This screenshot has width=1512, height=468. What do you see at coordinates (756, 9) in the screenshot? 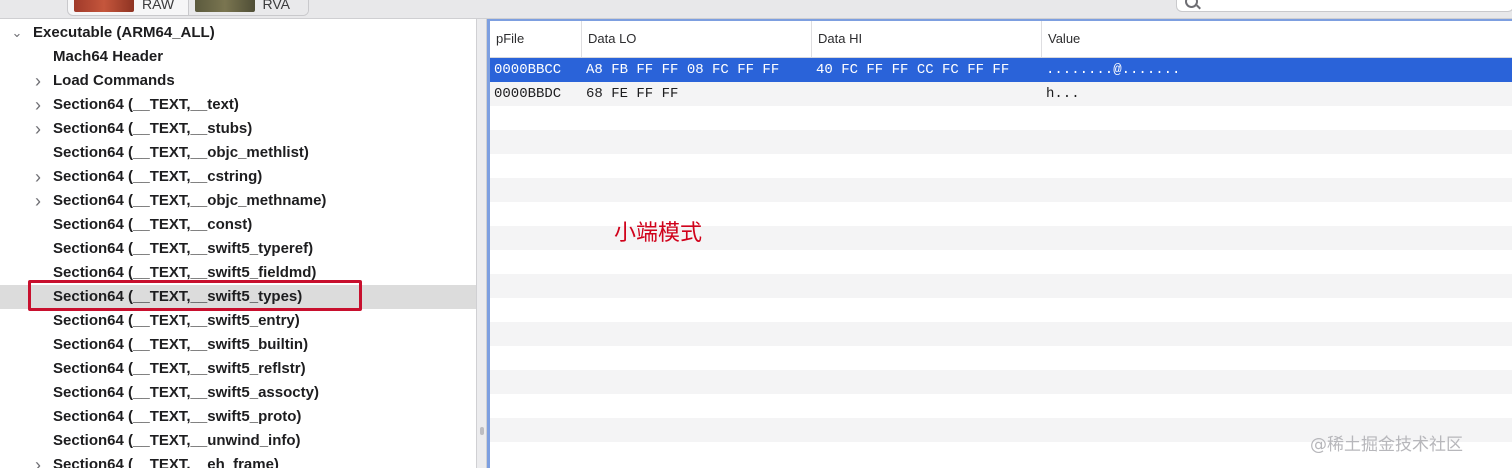
I see `toolbar: RAW RVA` at bounding box center [756, 9].